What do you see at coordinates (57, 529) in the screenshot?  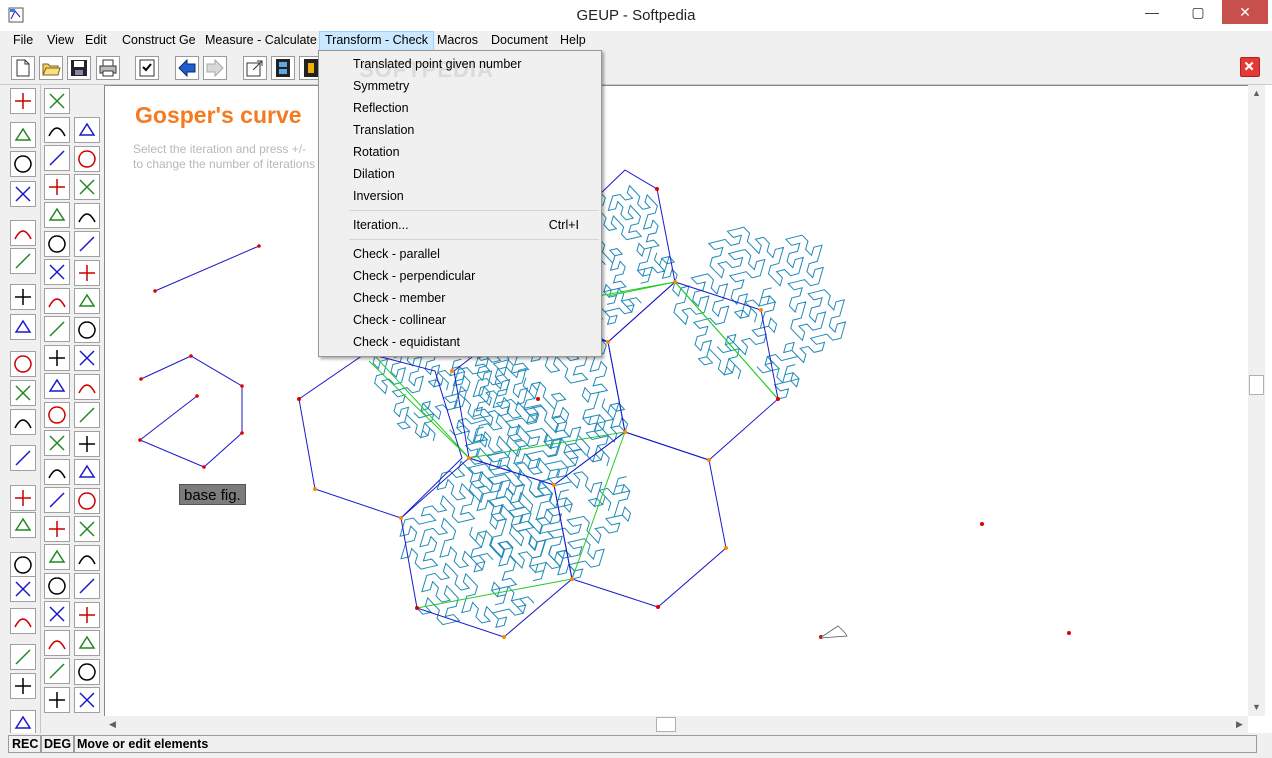 I see `tool-fraction-button` at bounding box center [57, 529].